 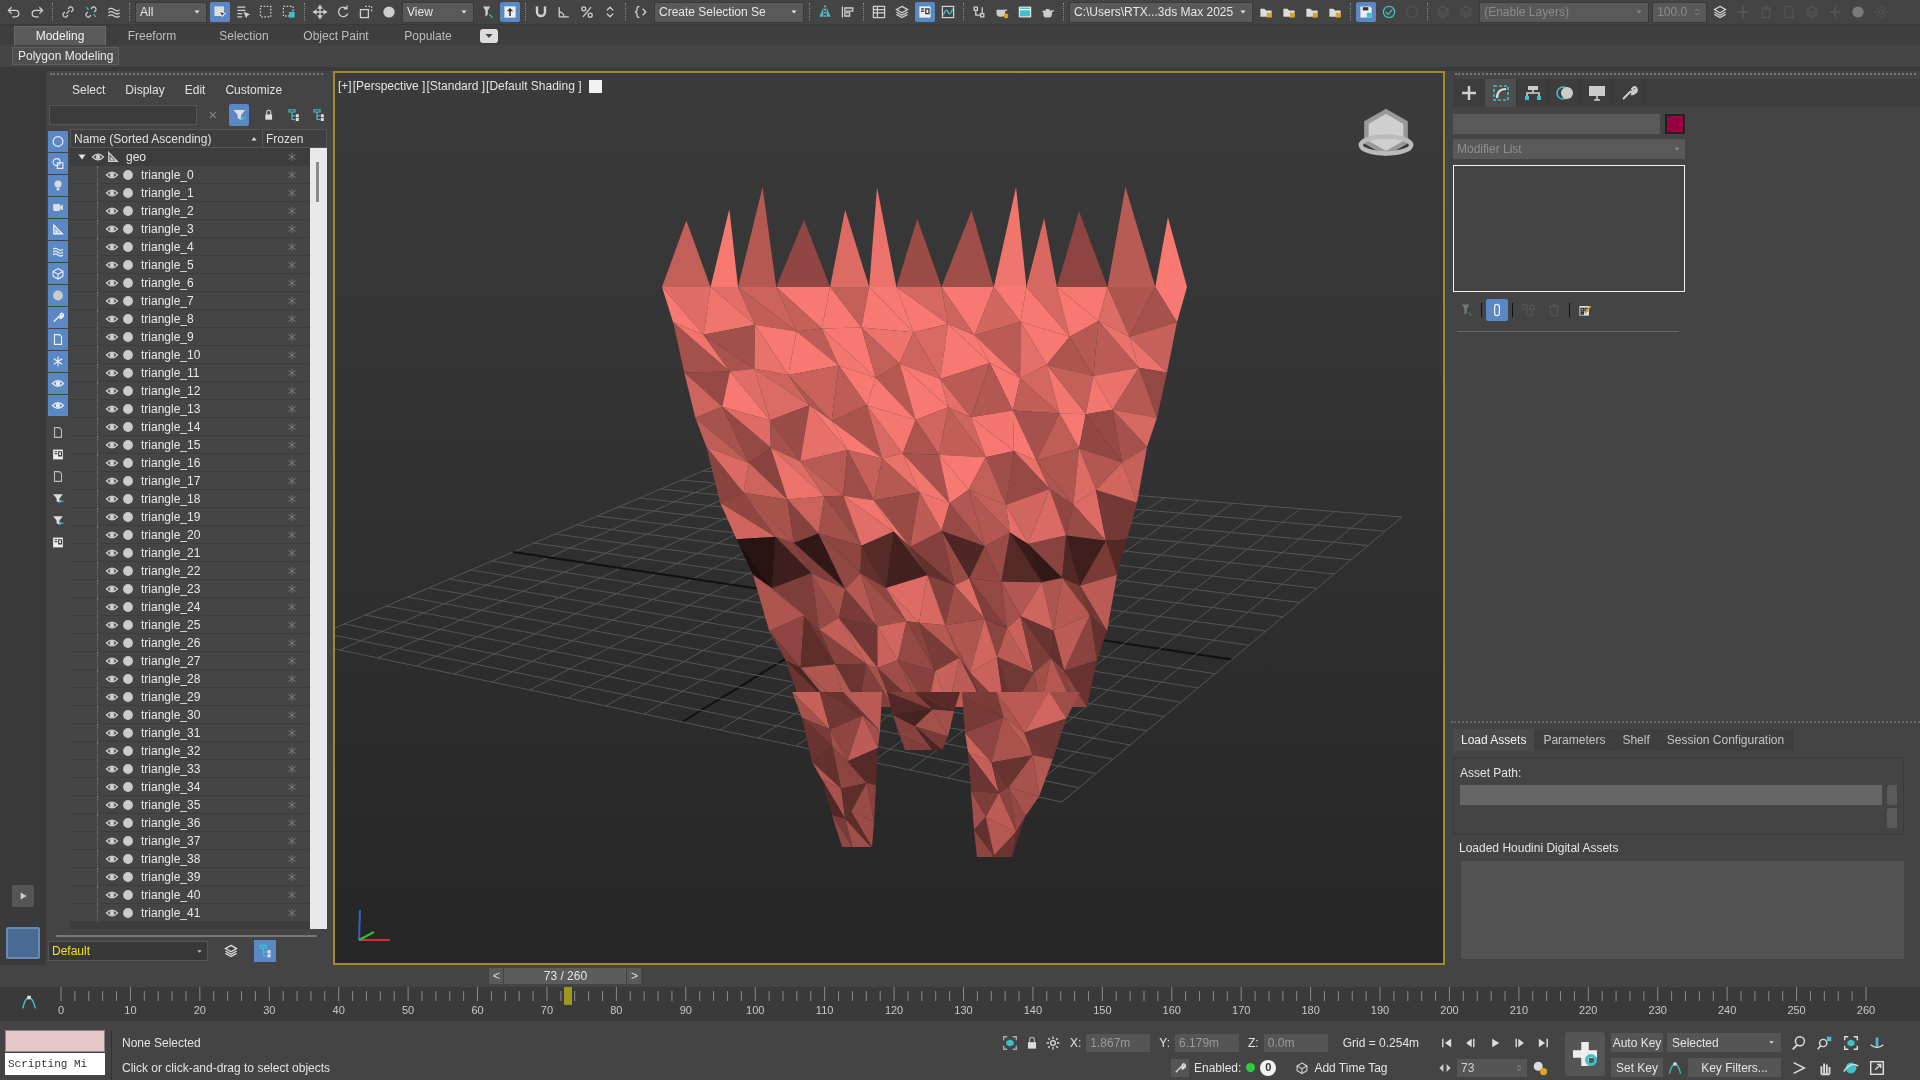 I want to click on triangle-ruler-icon, so click(x=57, y=229).